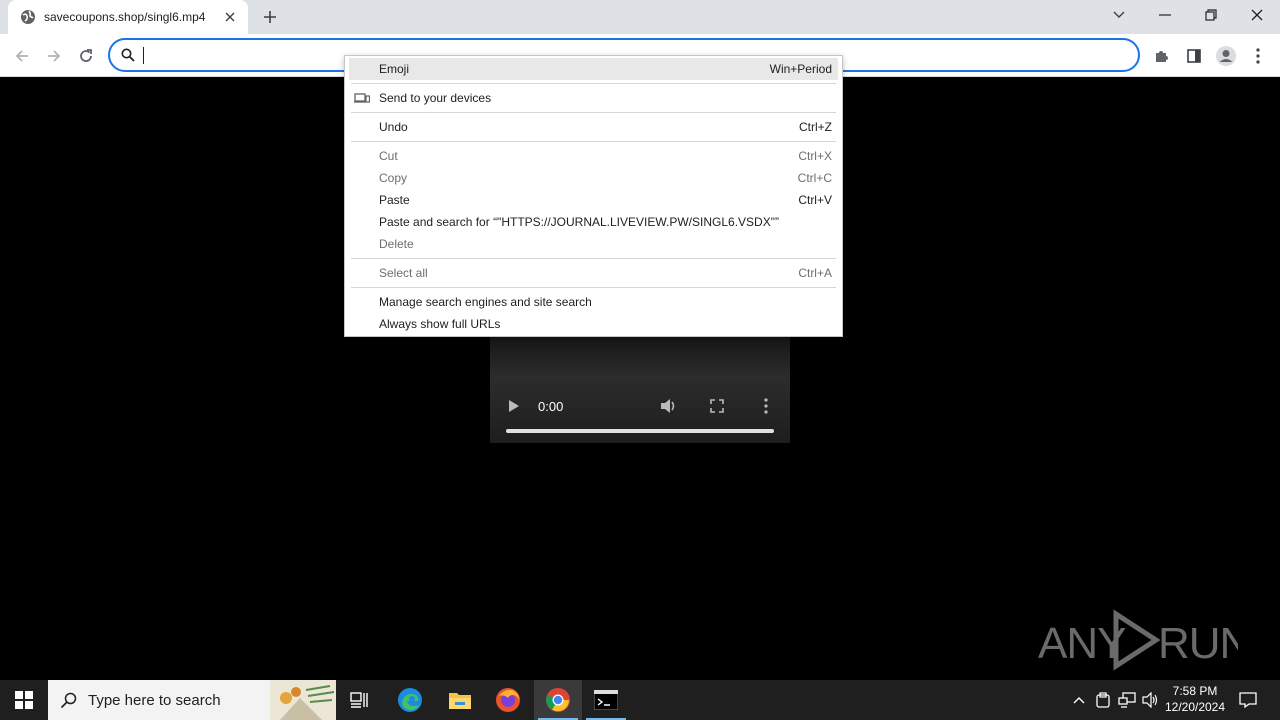 The width and height of the screenshot is (1280, 720). Describe the element at coordinates (388, 156) in the screenshot. I see `menu-item-label: Cut` at that location.